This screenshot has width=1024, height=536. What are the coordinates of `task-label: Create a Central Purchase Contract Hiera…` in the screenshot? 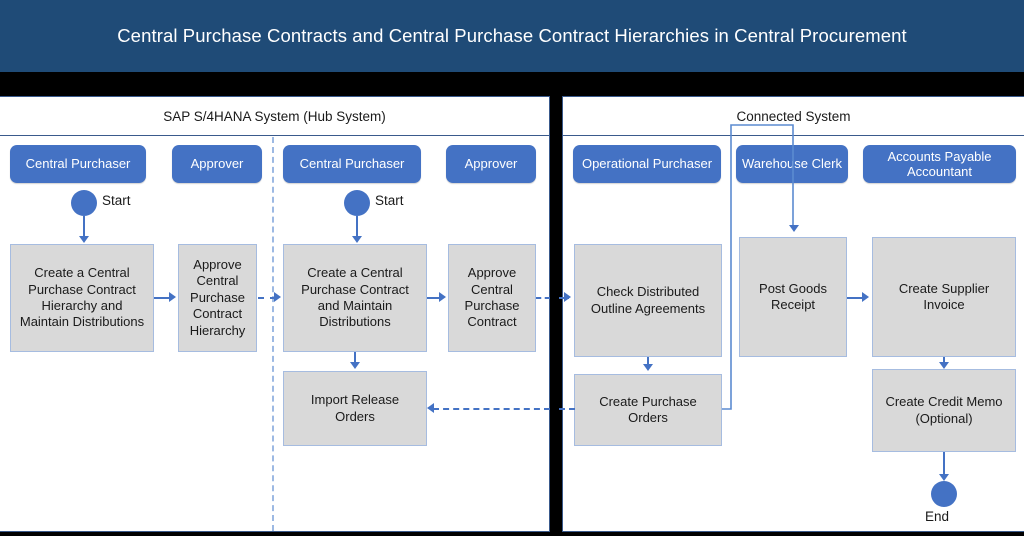 It's located at (82, 297).